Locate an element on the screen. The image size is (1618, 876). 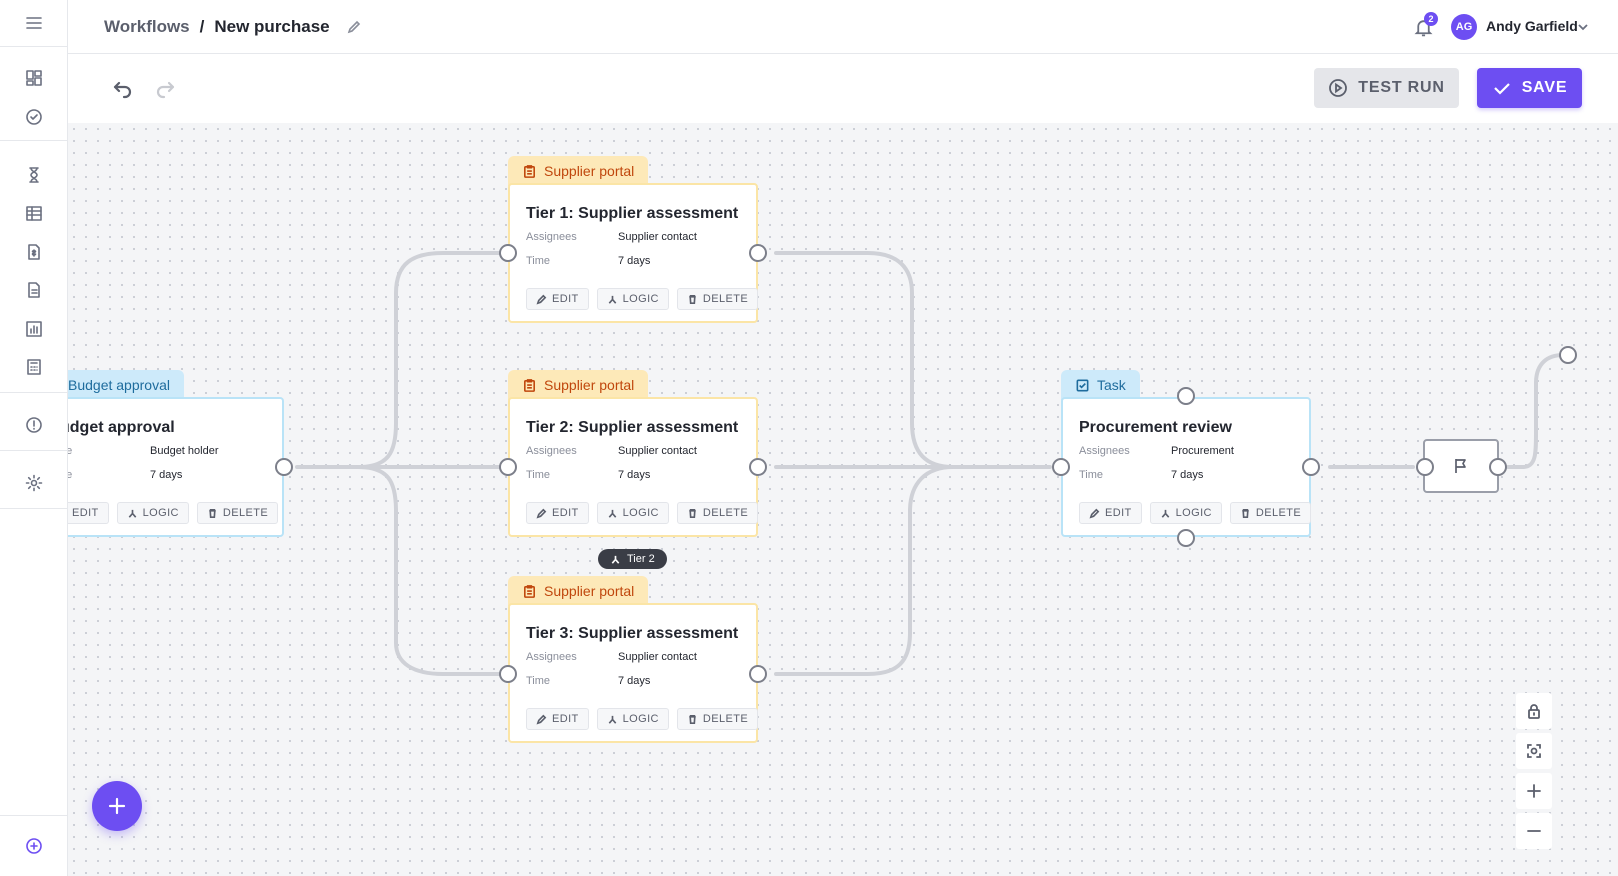
redo-button is located at coordinates (166, 90).